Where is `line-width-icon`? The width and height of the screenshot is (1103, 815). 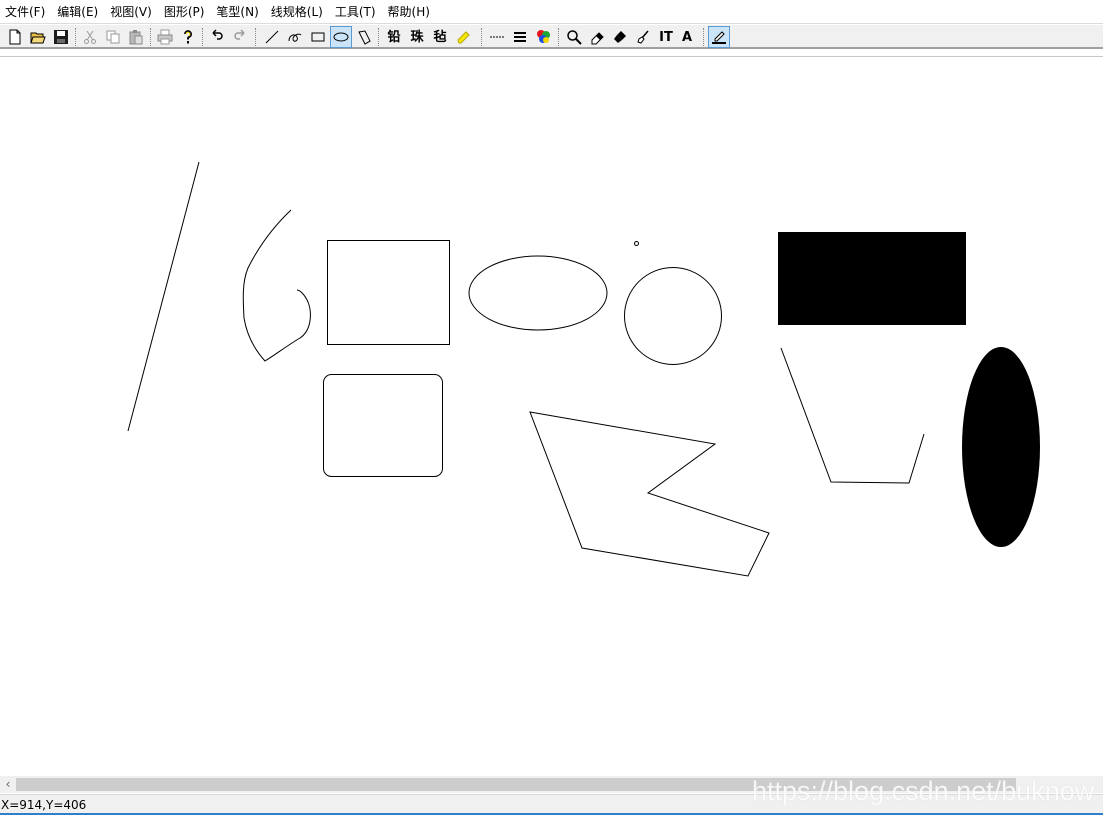 line-width-icon is located at coordinates (520, 37).